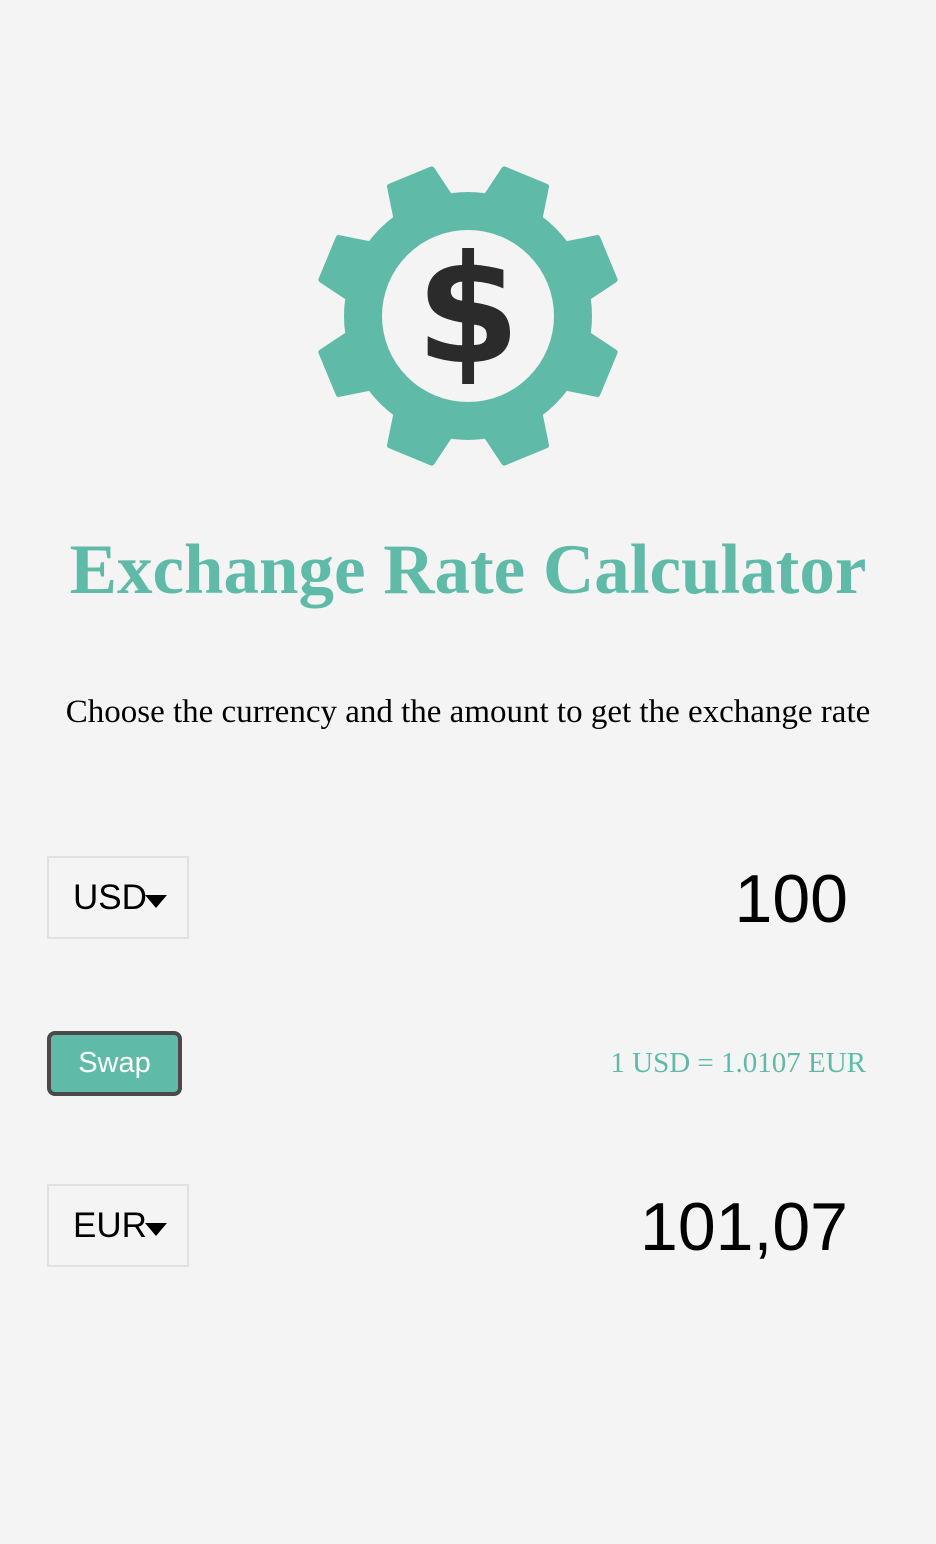  Describe the element at coordinates (638, 1227) in the screenshot. I see `amount-two-input` at that location.